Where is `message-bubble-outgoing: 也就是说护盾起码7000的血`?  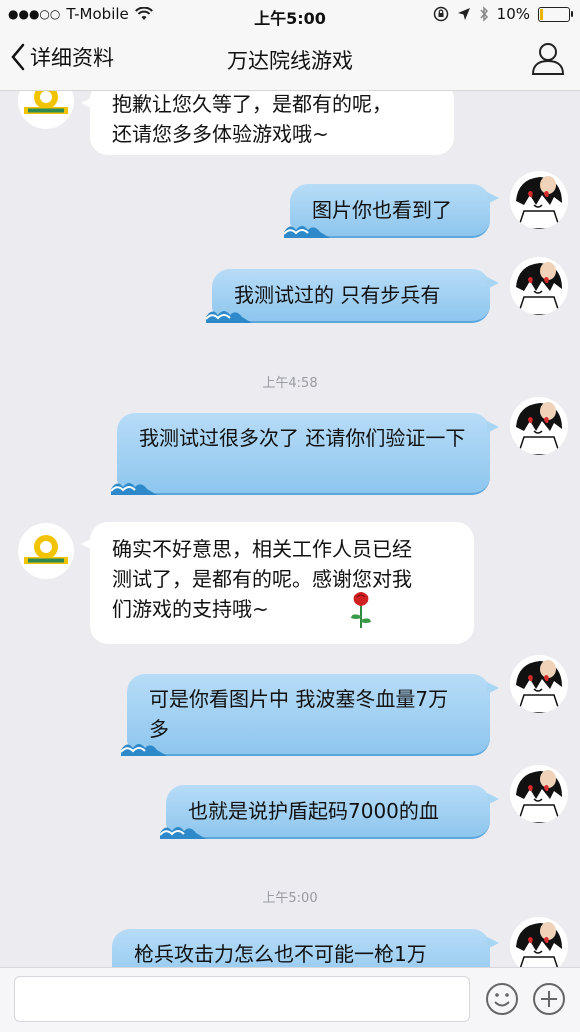
message-bubble-outgoing: 也就是说护盾起码7000的血 is located at coordinates (329, 812).